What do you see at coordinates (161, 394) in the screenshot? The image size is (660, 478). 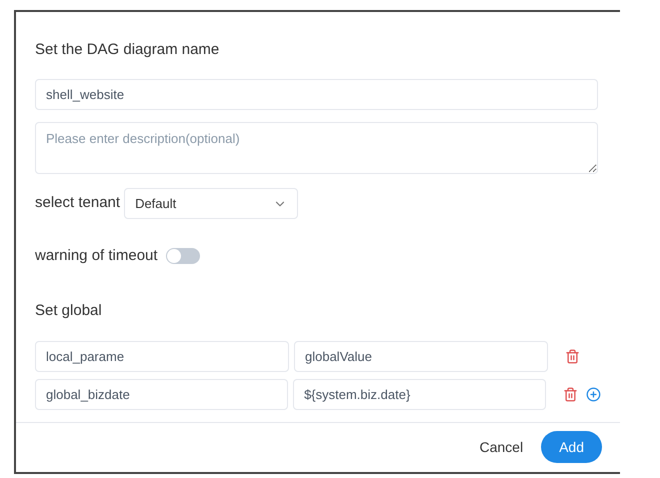 I see `param-key-field: global_bizdate` at bounding box center [161, 394].